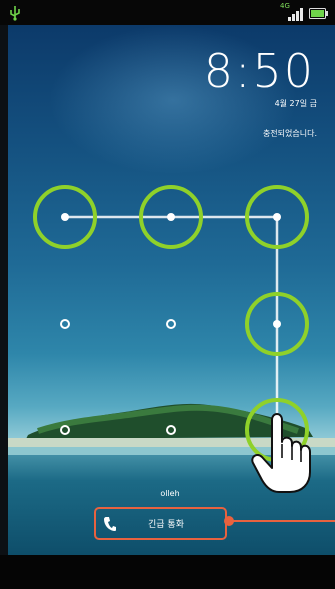  I want to click on bottom-bar, so click(167, 572).